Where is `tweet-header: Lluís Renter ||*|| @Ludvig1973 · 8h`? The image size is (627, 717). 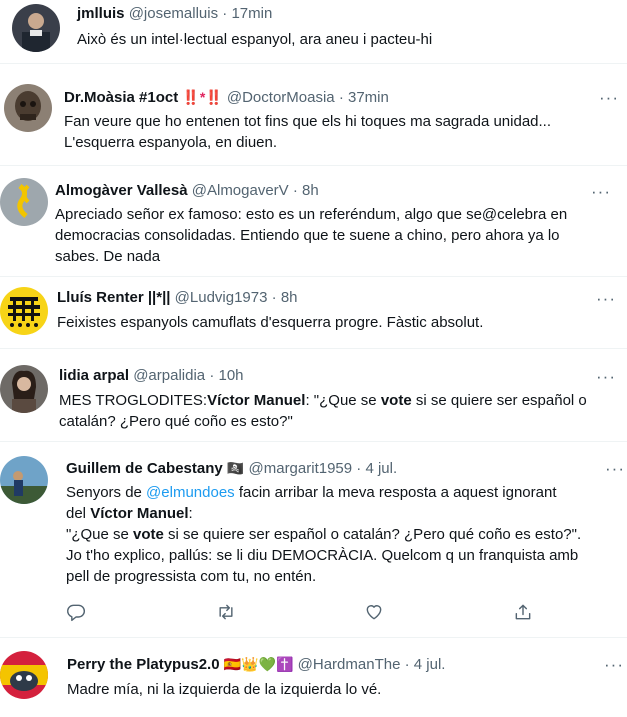
tweet-header: Lluís Renter ||*|| @Ludvig1973 · 8h is located at coordinates (177, 298).